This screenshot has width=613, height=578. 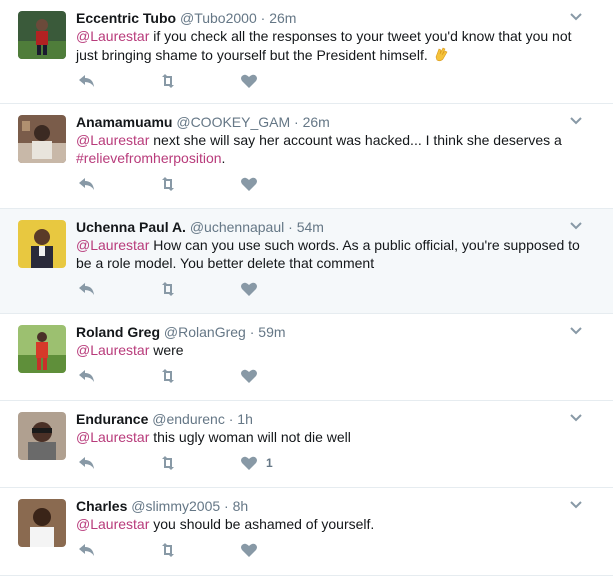 What do you see at coordinates (166, 350) in the screenshot?
I see `tweet-body: were` at bounding box center [166, 350].